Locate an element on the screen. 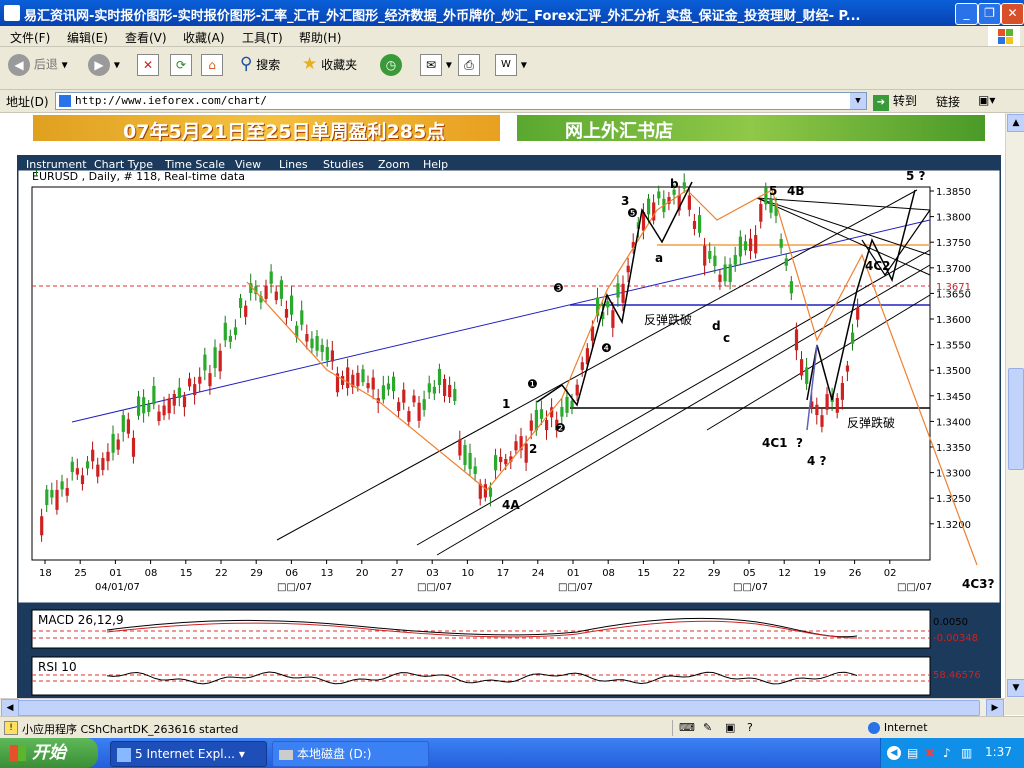 The height and width of the screenshot is (768, 1024). back-button: ◀ 后退 ▾ is located at coordinates (38, 68).